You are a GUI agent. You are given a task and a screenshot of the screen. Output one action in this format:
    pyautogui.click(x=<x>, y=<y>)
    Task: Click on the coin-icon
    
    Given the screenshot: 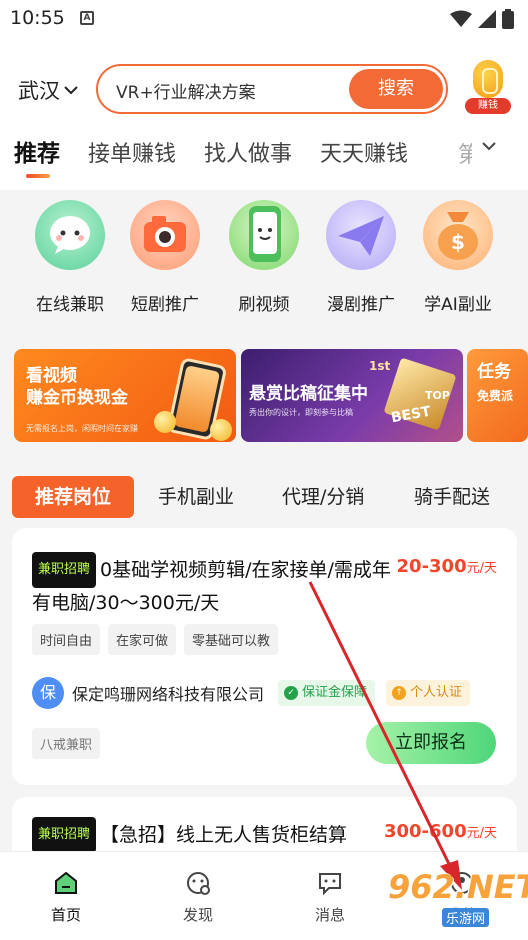 What is the action you would take?
    pyautogui.click(x=488, y=79)
    